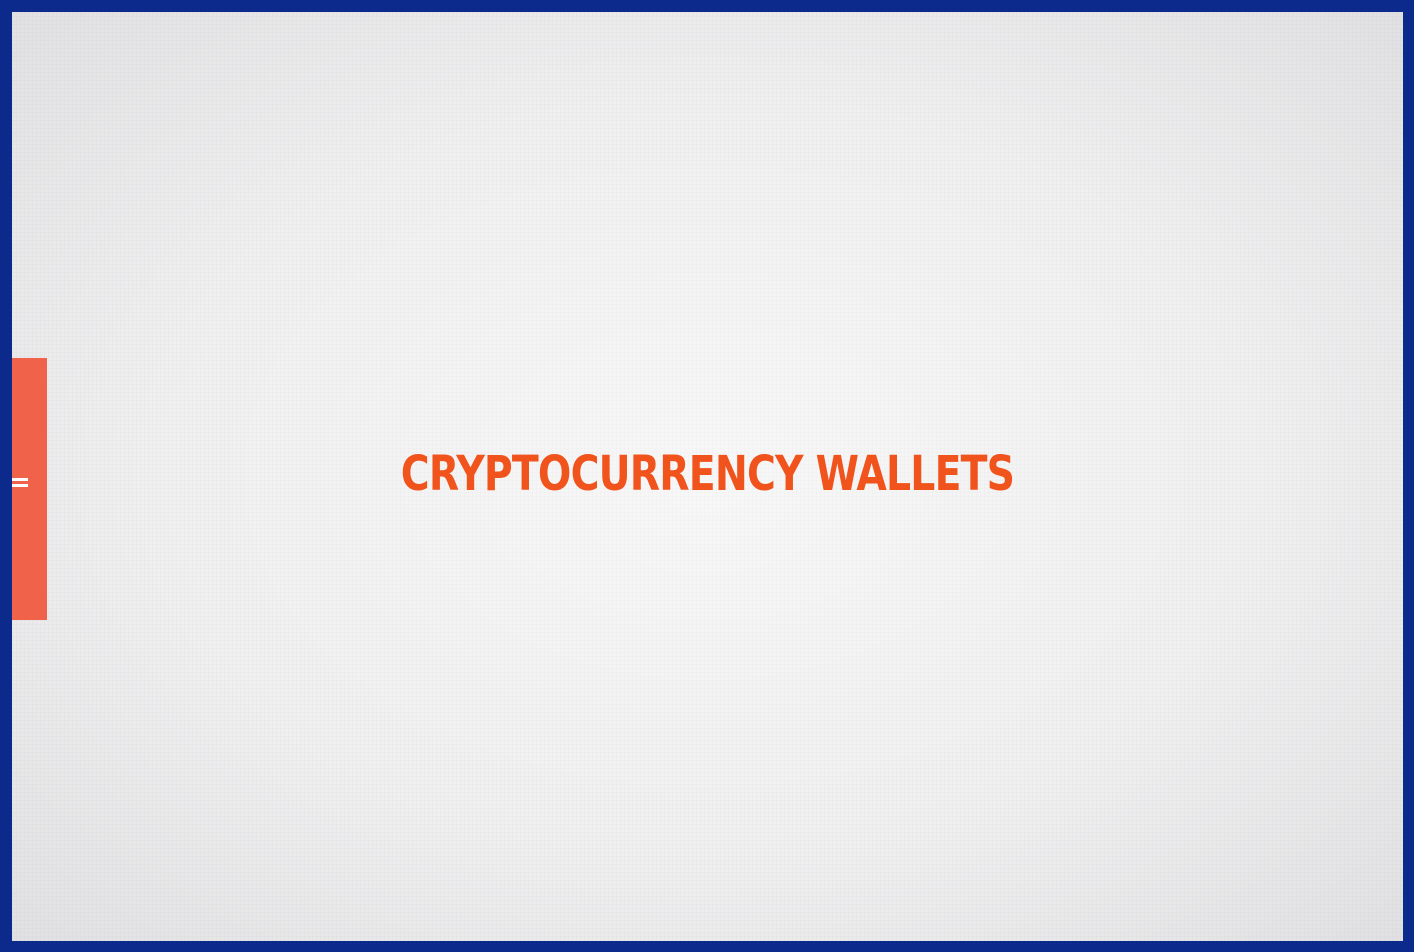 The height and width of the screenshot is (952, 1414). I want to click on slide-title: CRYPTOCURRENCY WALLETS, so click(707, 474).